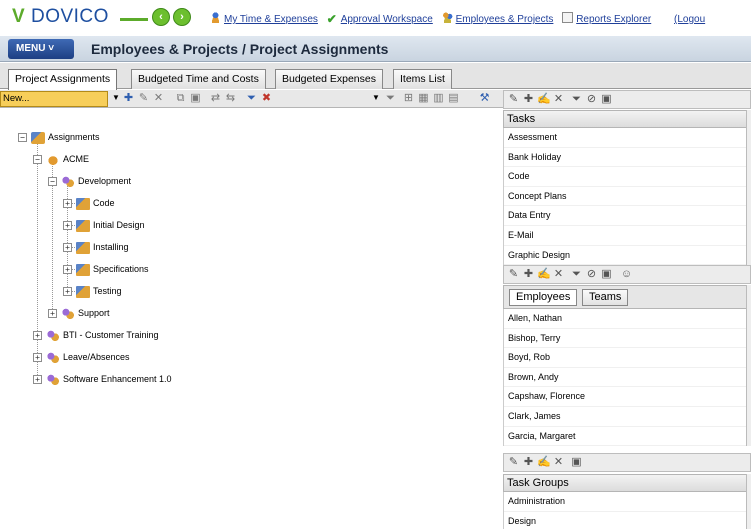 This screenshot has width=751, height=529. What do you see at coordinates (453, 98) in the screenshot?
I see `details-icon: ▤` at bounding box center [453, 98].